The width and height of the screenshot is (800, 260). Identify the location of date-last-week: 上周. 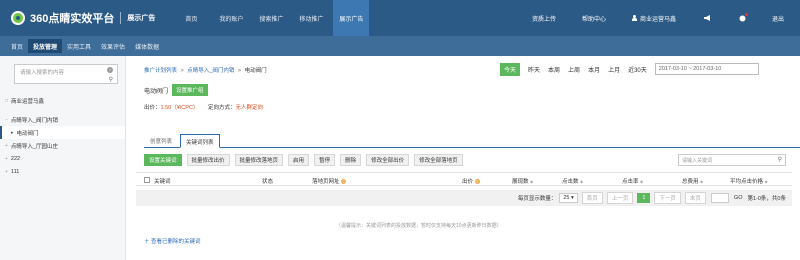
(574, 69).